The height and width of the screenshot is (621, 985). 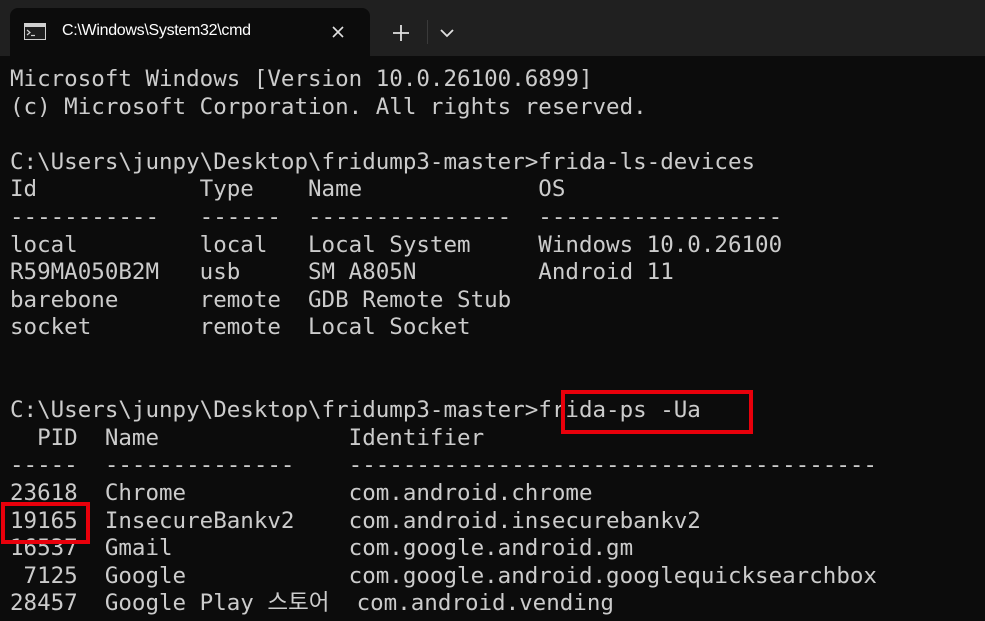 What do you see at coordinates (261, 299) in the screenshot?
I see `terminal-line: barebone remote GDB Remote Stub` at bounding box center [261, 299].